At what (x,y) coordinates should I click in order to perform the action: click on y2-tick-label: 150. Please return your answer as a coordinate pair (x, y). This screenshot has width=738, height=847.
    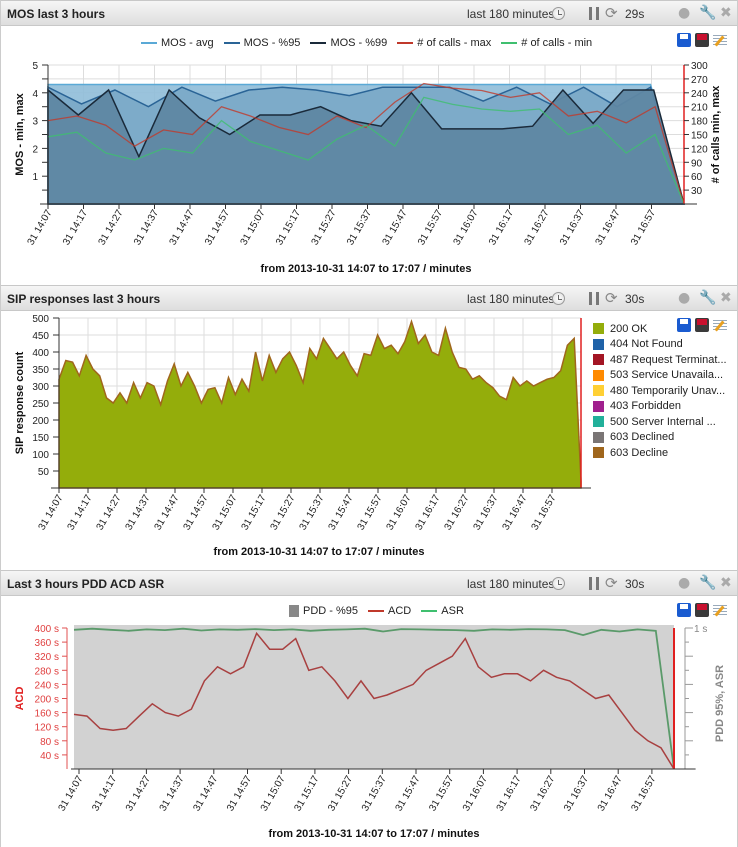
    Looking at the image, I should click on (699, 136).